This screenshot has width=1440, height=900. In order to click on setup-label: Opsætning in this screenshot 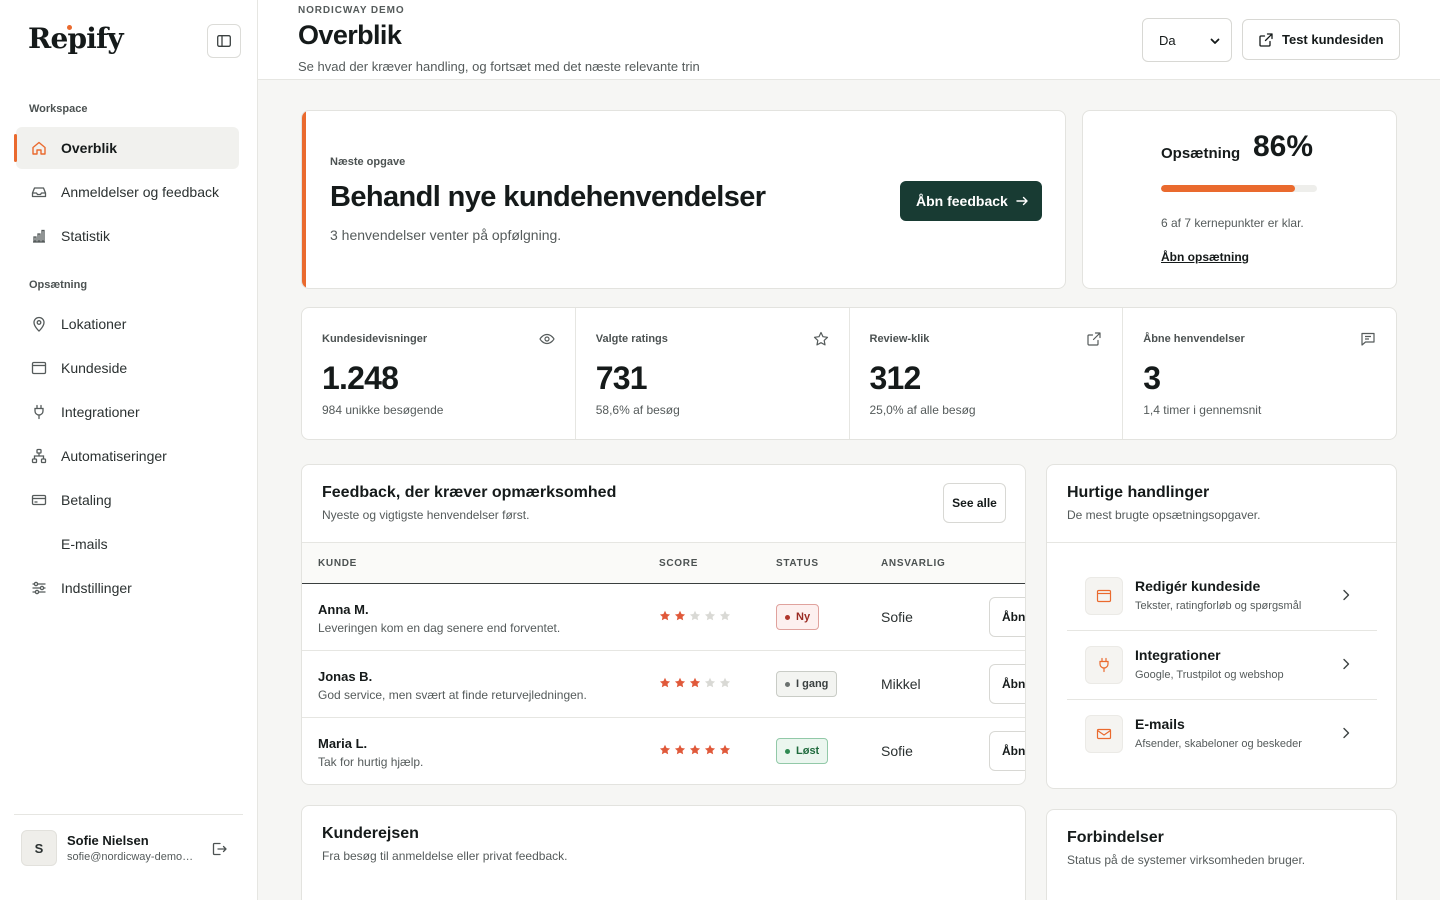, I will do `click(1201, 153)`.